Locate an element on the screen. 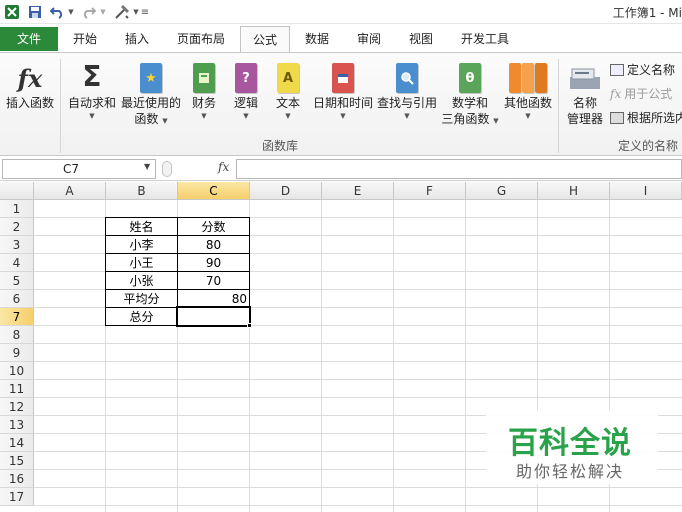 This screenshot has height=512, width=682. logical-button: ? 逻辑 ▼ is located at coordinates (246, 89).